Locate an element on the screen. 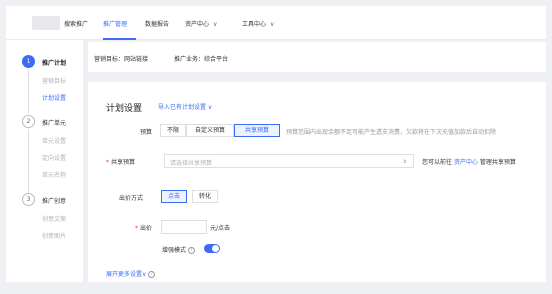 This screenshot has height=294, width=552. enhanced-mode-toggle is located at coordinates (212, 248).